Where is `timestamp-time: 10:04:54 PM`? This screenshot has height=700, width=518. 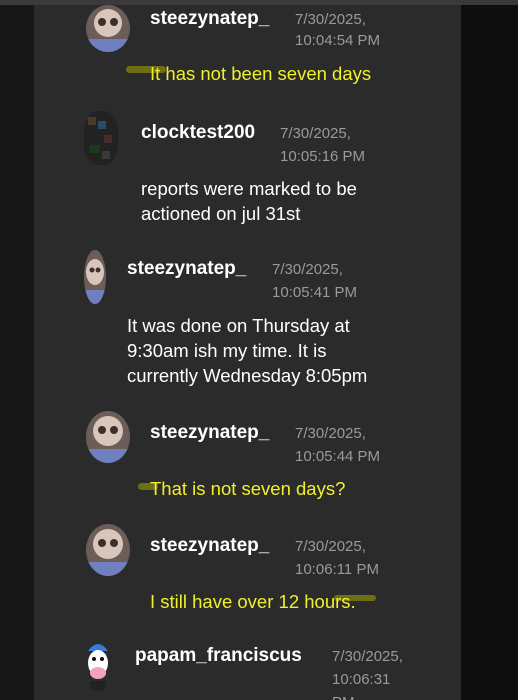 timestamp-time: 10:04:54 PM is located at coordinates (338, 40).